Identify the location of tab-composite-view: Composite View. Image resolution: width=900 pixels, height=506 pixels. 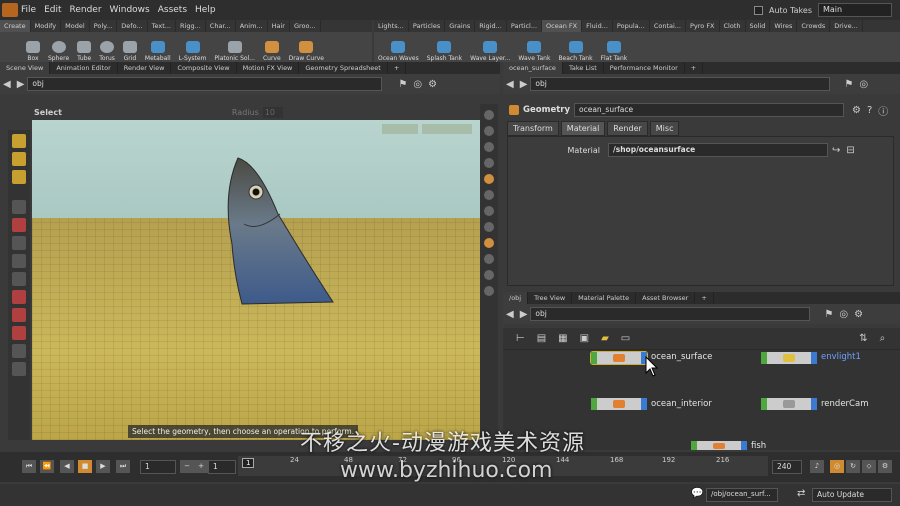
(204, 68).